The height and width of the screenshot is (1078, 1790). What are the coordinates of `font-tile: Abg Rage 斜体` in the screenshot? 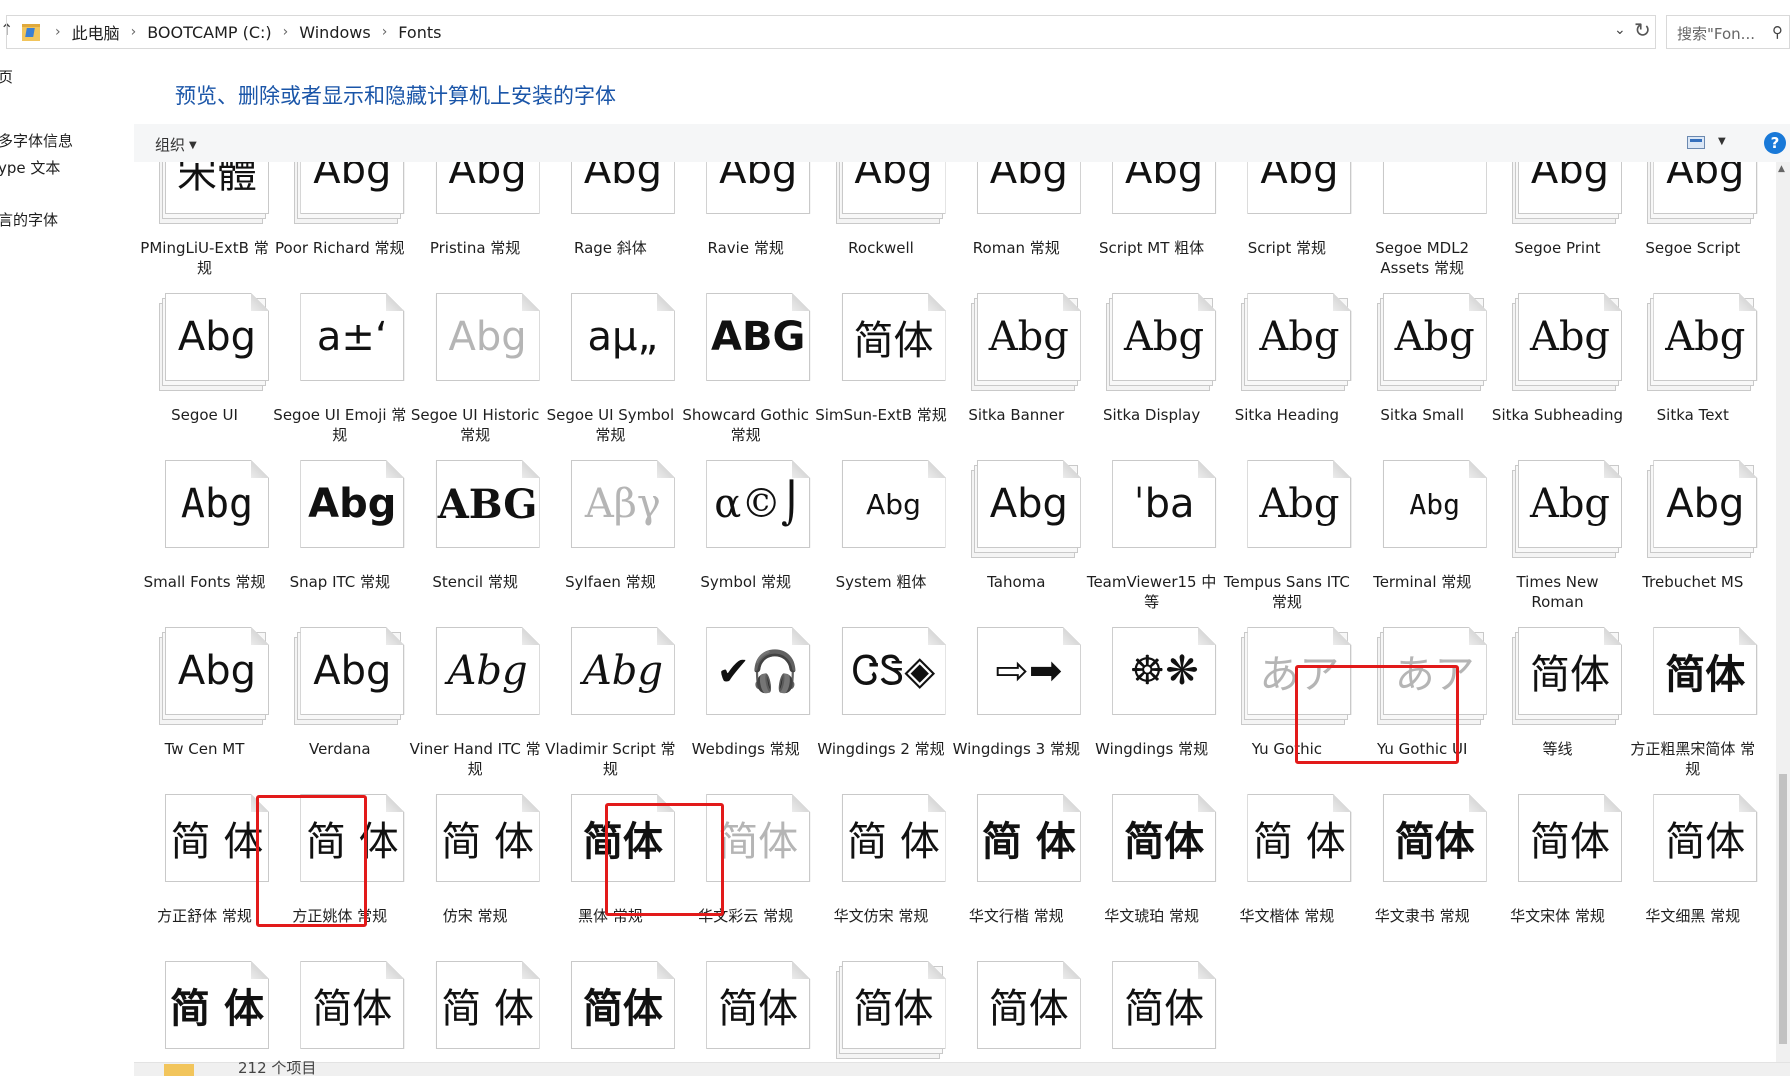 It's located at (610, 226).